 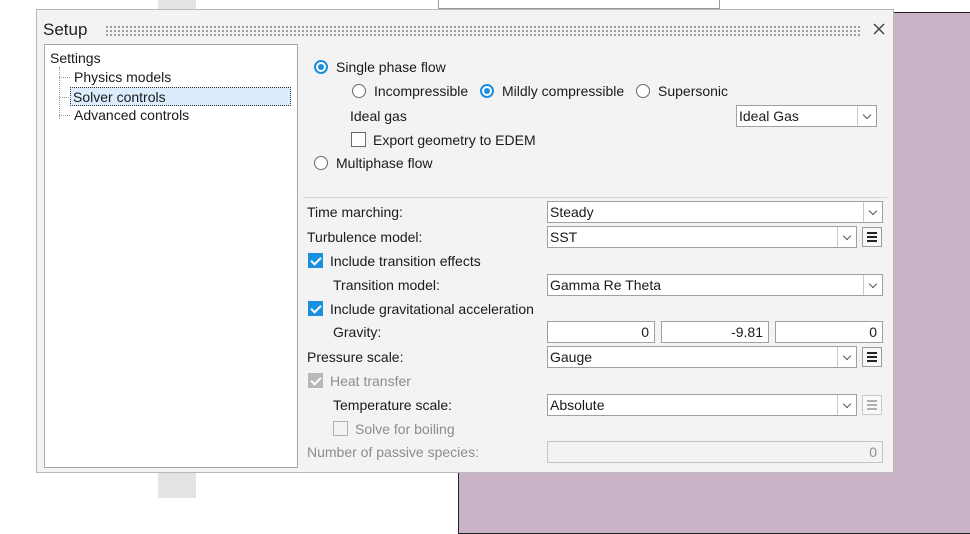 What do you see at coordinates (572, 212) in the screenshot?
I see `time-marching-value: Steady` at bounding box center [572, 212].